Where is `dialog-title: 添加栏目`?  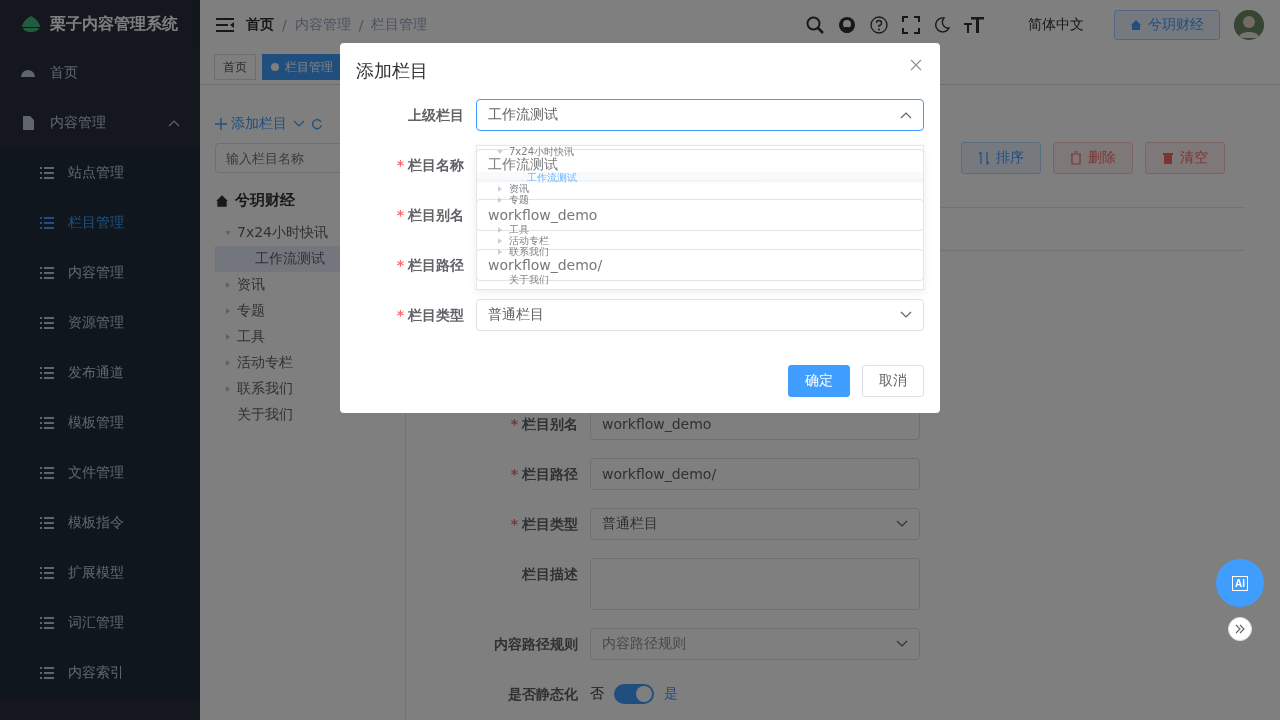 dialog-title: 添加栏目 is located at coordinates (392, 71).